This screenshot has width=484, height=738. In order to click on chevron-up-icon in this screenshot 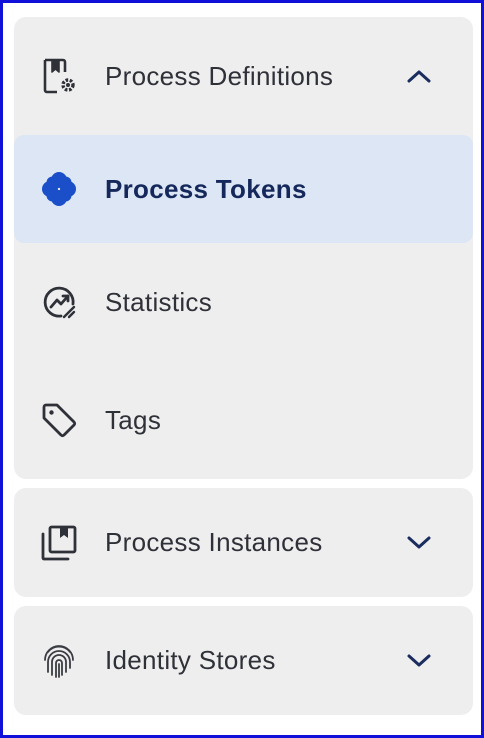, I will do `click(419, 76)`.